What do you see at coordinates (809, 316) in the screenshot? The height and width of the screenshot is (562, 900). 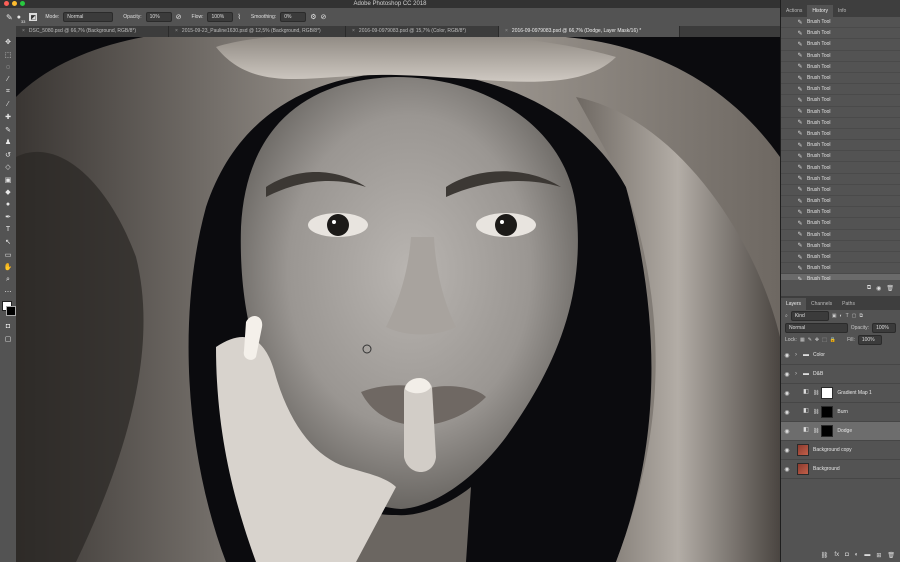 I see `layer-filter-select: Kind` at bounding box center [809, 316].